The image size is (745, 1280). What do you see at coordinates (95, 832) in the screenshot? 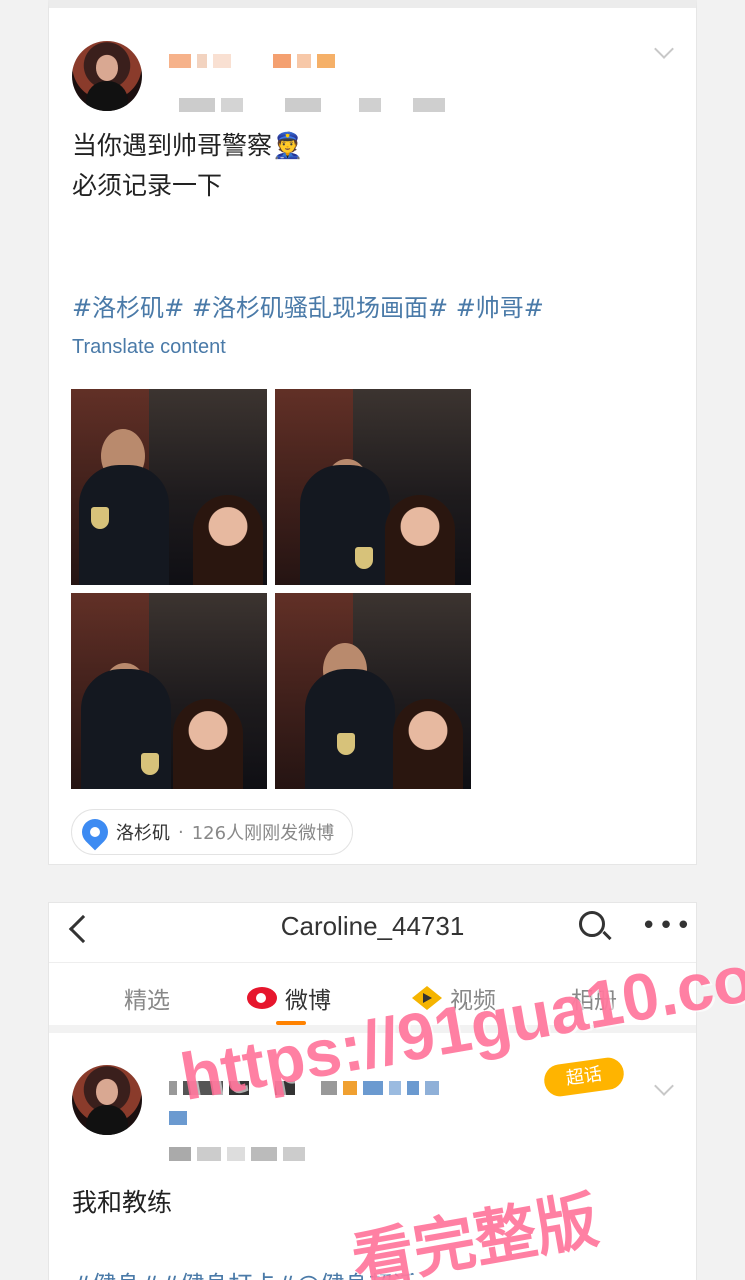
I see `location-pin-icon` at bounding box center [95, 832].